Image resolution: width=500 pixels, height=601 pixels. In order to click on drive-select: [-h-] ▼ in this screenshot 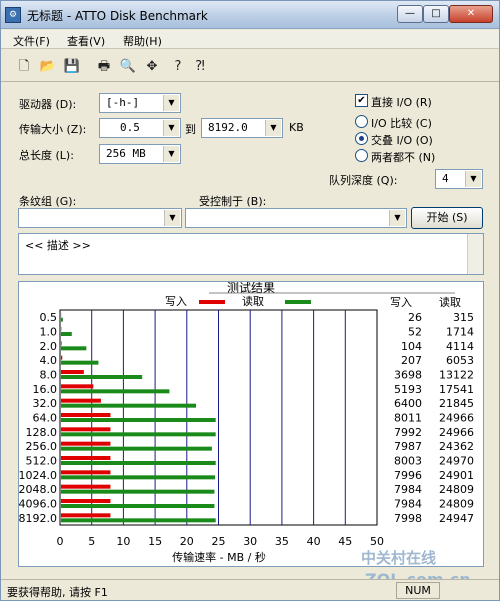, I will do `click(140, 103)`.